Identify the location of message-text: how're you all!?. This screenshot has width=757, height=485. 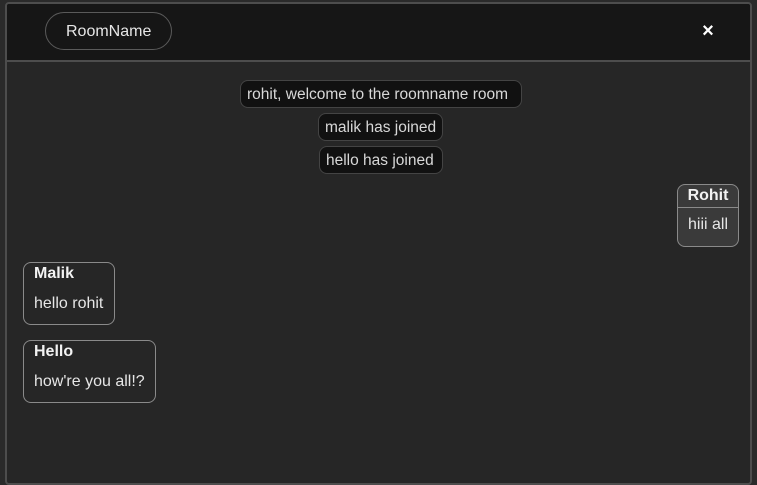
(89, 381).